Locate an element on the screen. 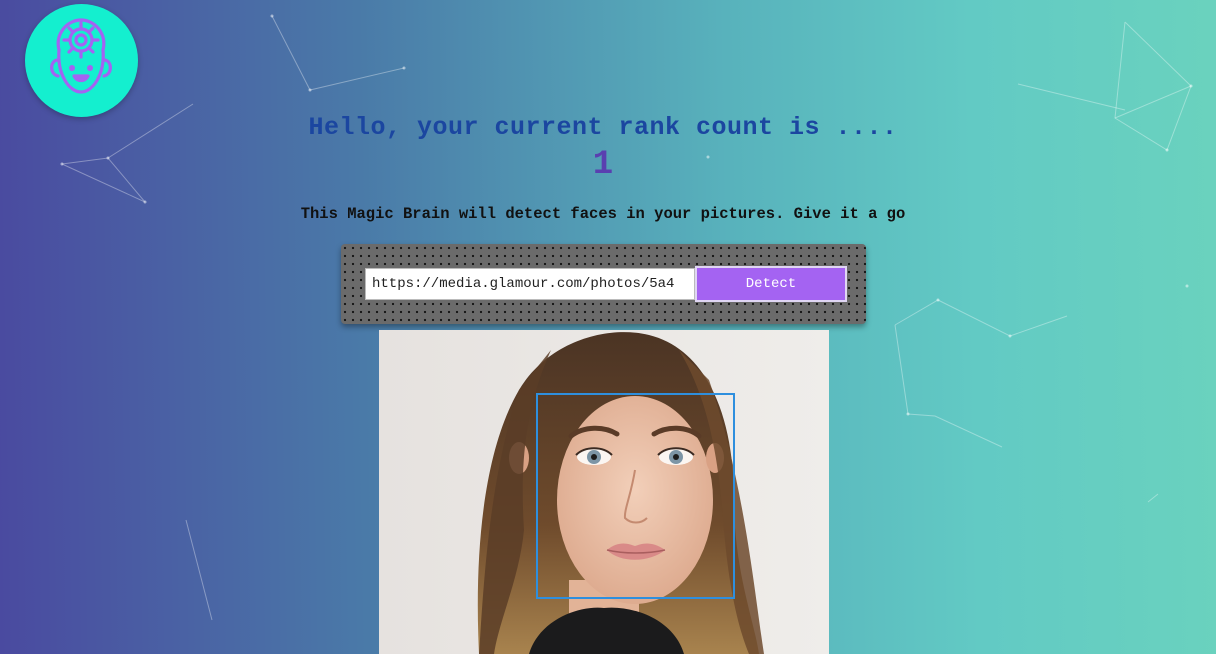 The image size is (1216, 654). detect-button: Detect is located at coordinates (771, 284).